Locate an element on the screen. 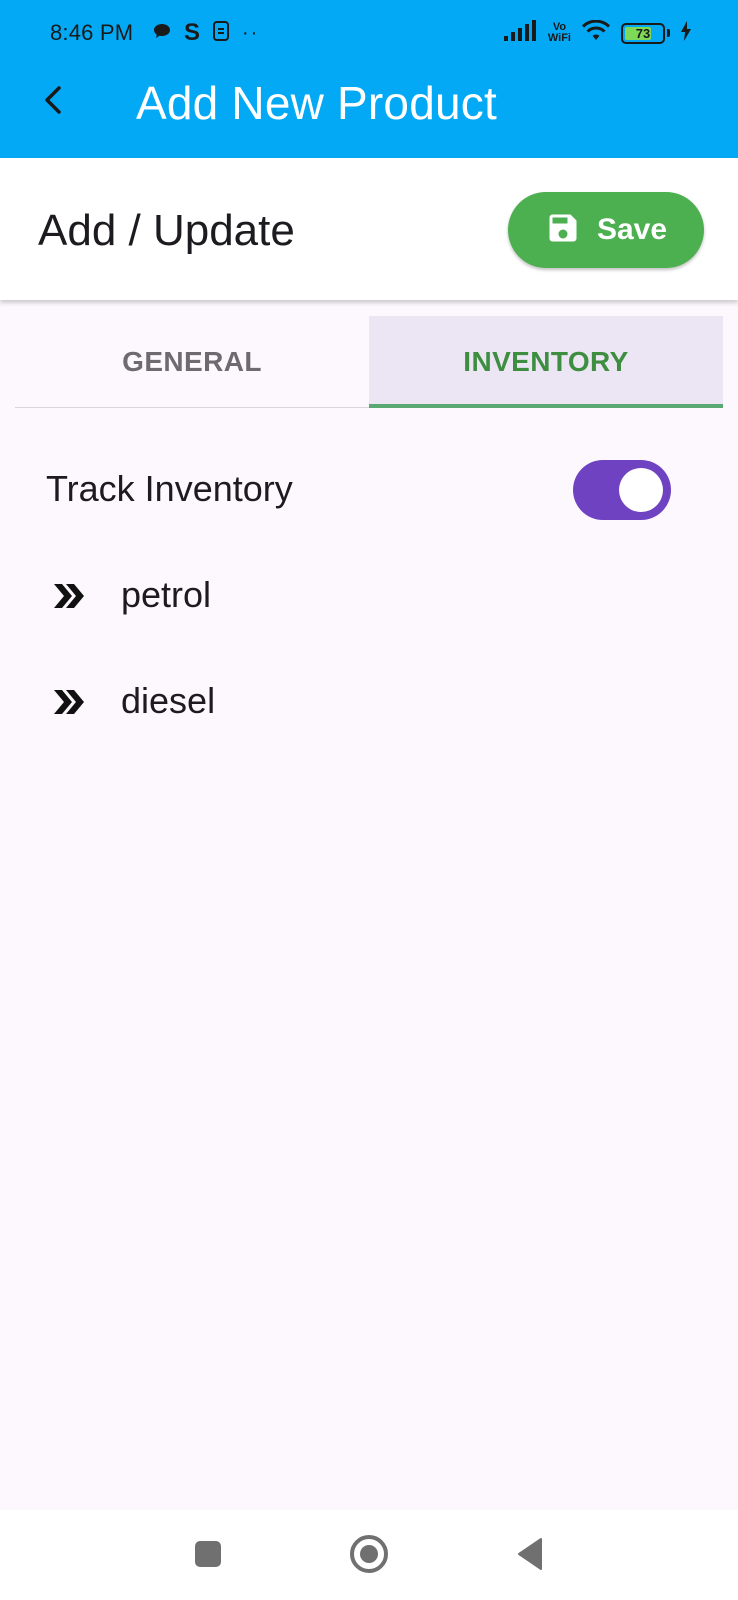 Image resolution: width=738 pixels, height=1600 pixels. battery-icon: 73 is located at coordinates (643, 33).